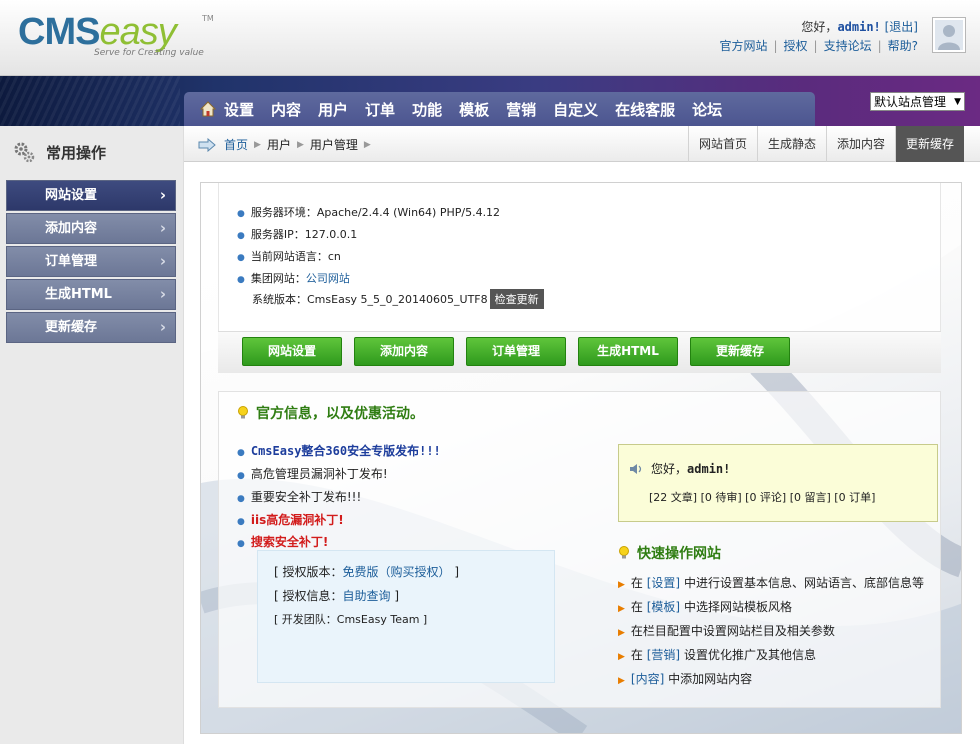 The width and height of the screenshot is (980, 744). I want to click on sidebar-item-generate-html: 生成HTML ›, so click(91, 294).